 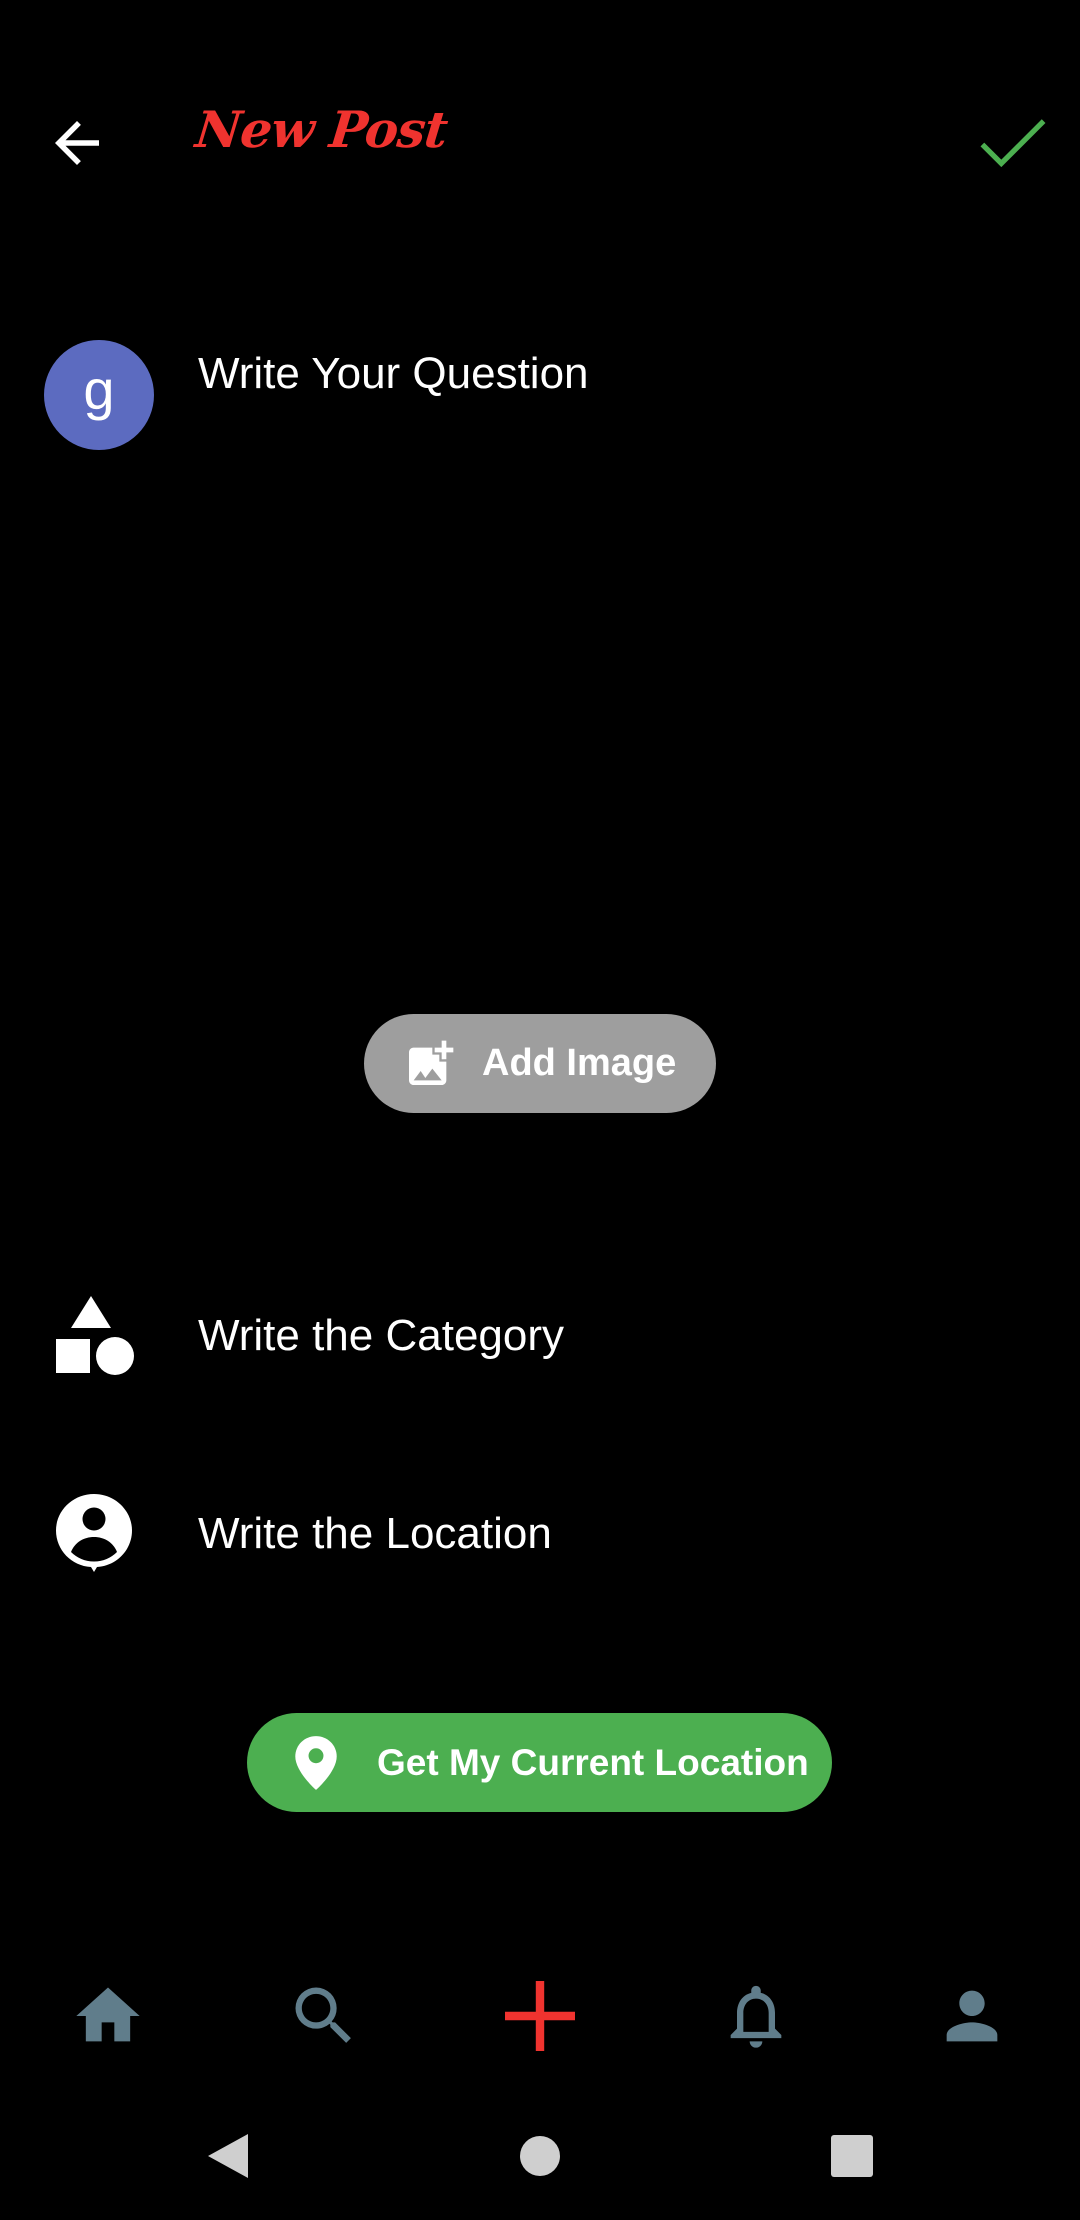 I want to click on get-current-location-button: Get My Current Location, so click(x=539, y=1762).